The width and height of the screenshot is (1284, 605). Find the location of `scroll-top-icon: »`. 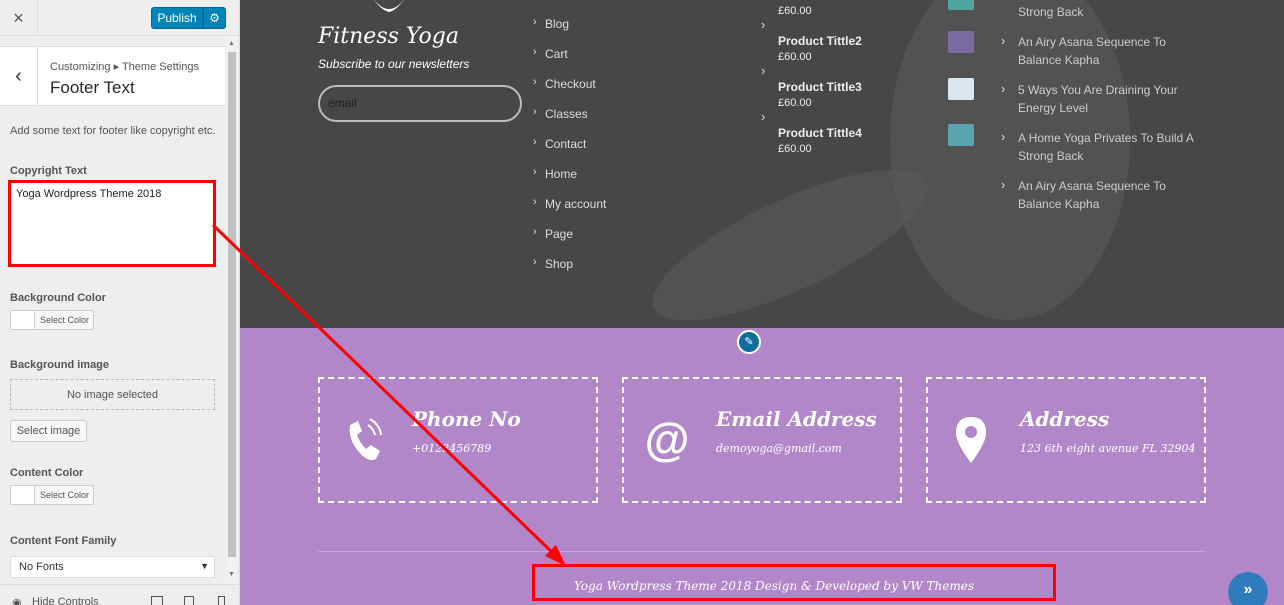

scroll-top-icon: » is located at coordinates (1248, 588).